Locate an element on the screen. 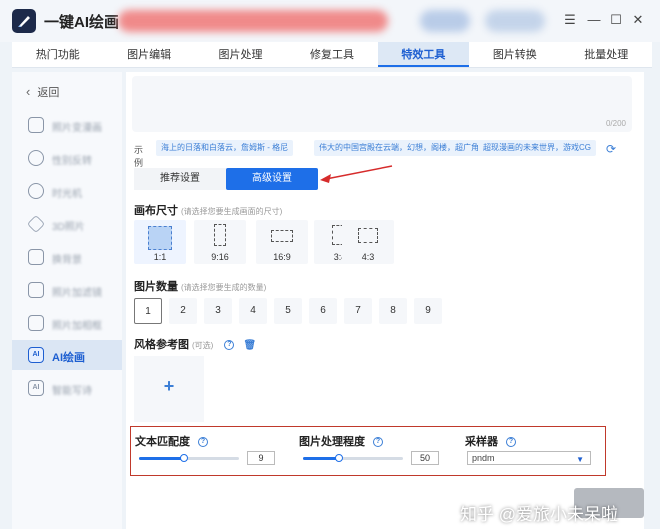  sampler-select: pndm ▼ is located at coordinates (529, 458).